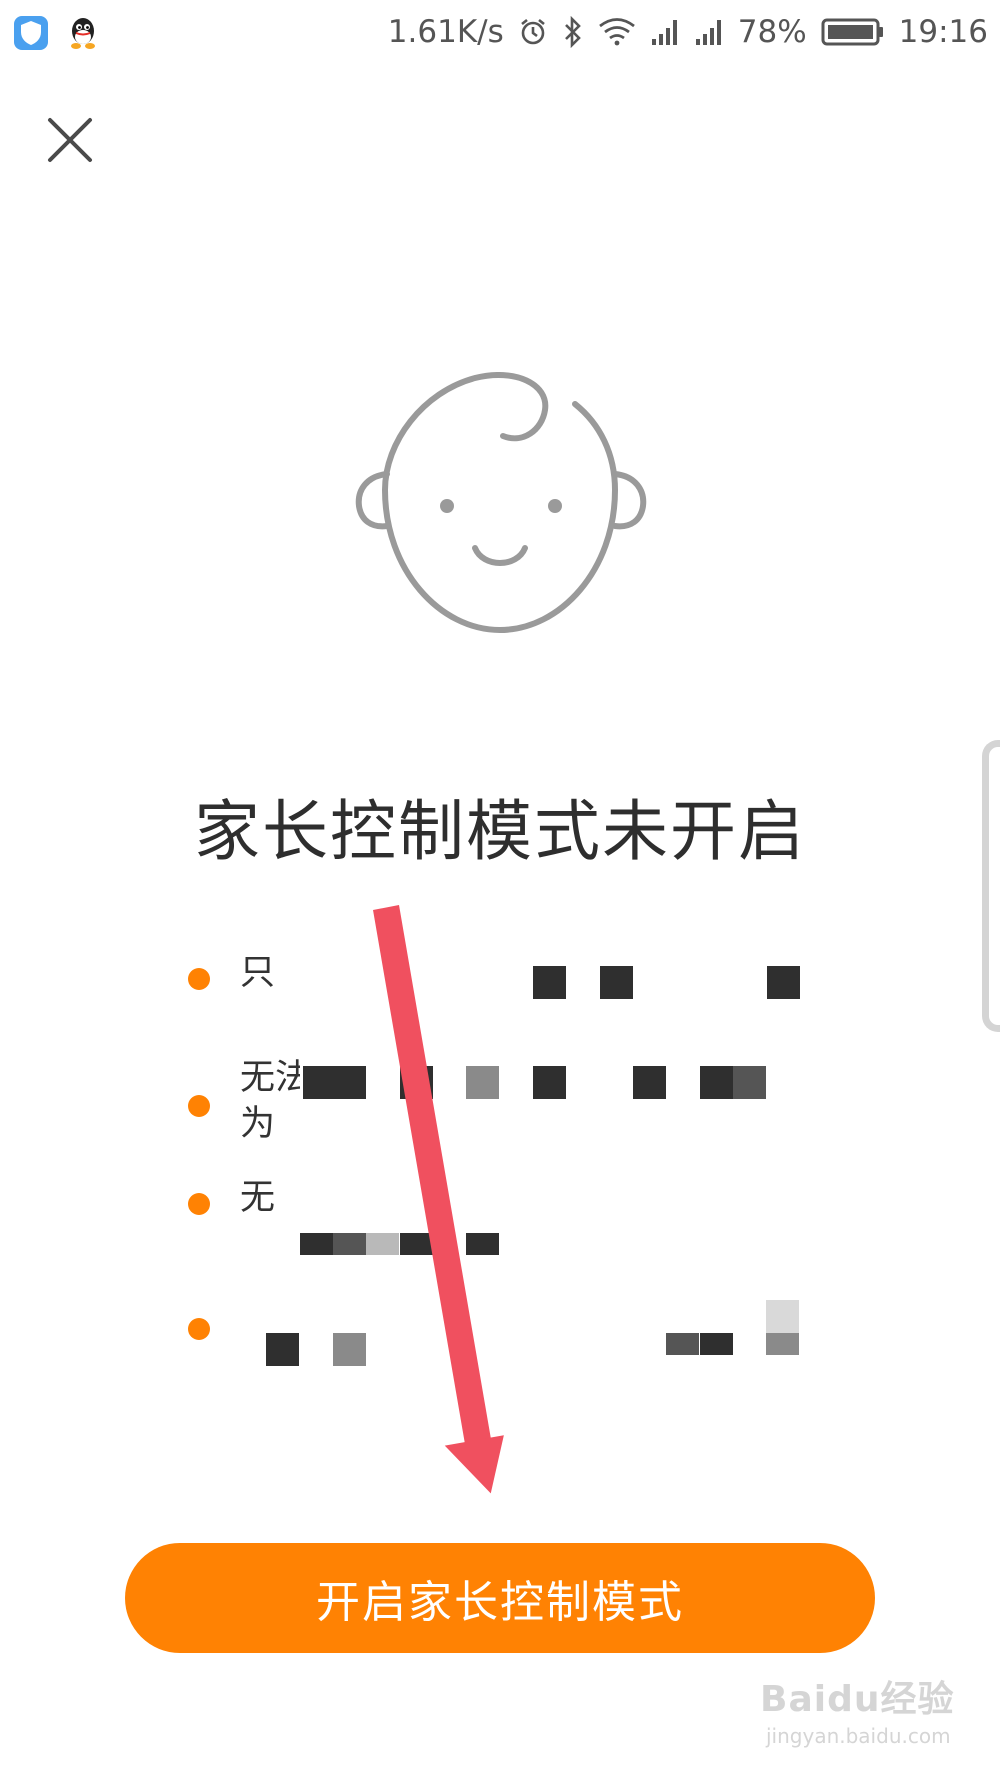 The height and width of the screenshot is (1778, 1000). What do you see at coordinates (573, 32) in the screenshot?
I see `bluetooth-icon` at bounding box center [573, 32].